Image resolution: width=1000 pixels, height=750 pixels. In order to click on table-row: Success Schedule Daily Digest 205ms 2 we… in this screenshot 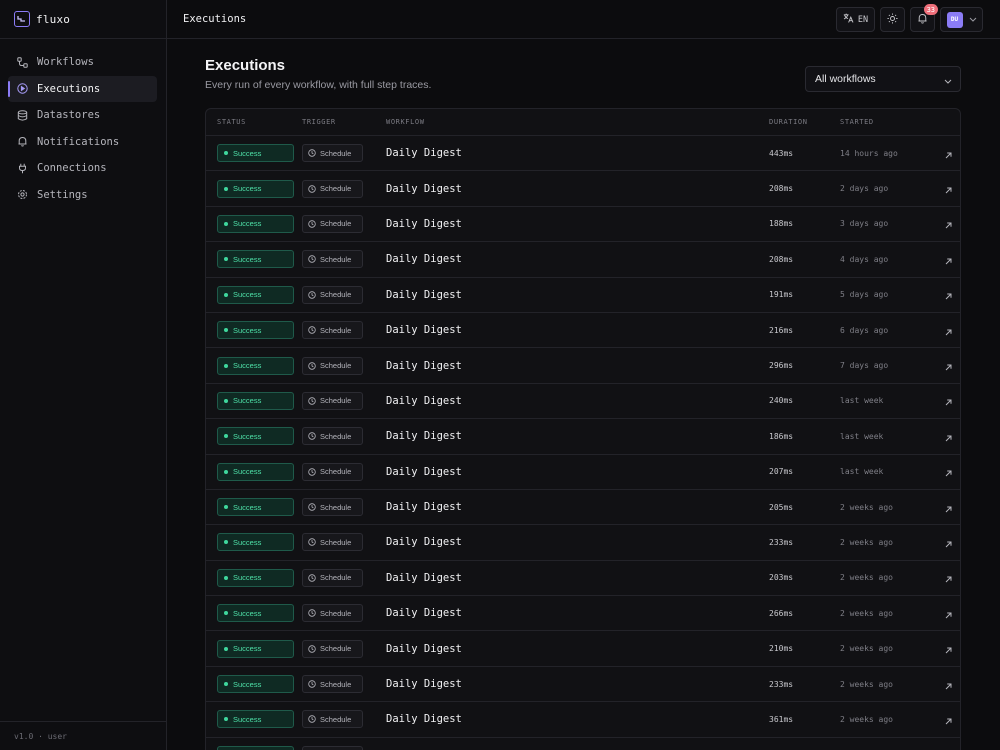, I will do `click(583, 508)`.